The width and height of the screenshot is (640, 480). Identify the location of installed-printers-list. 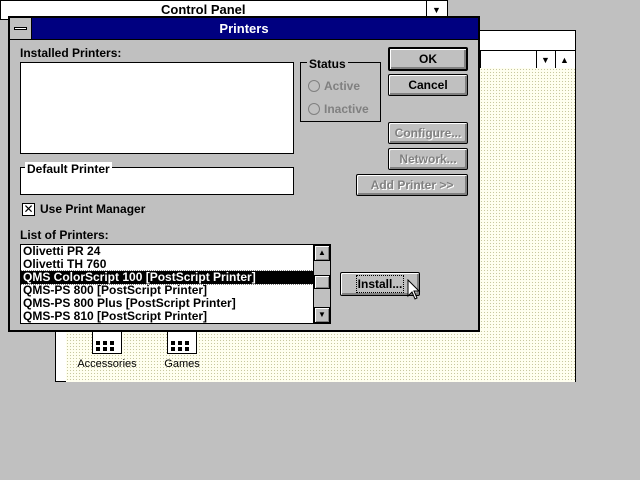
(157, 108).